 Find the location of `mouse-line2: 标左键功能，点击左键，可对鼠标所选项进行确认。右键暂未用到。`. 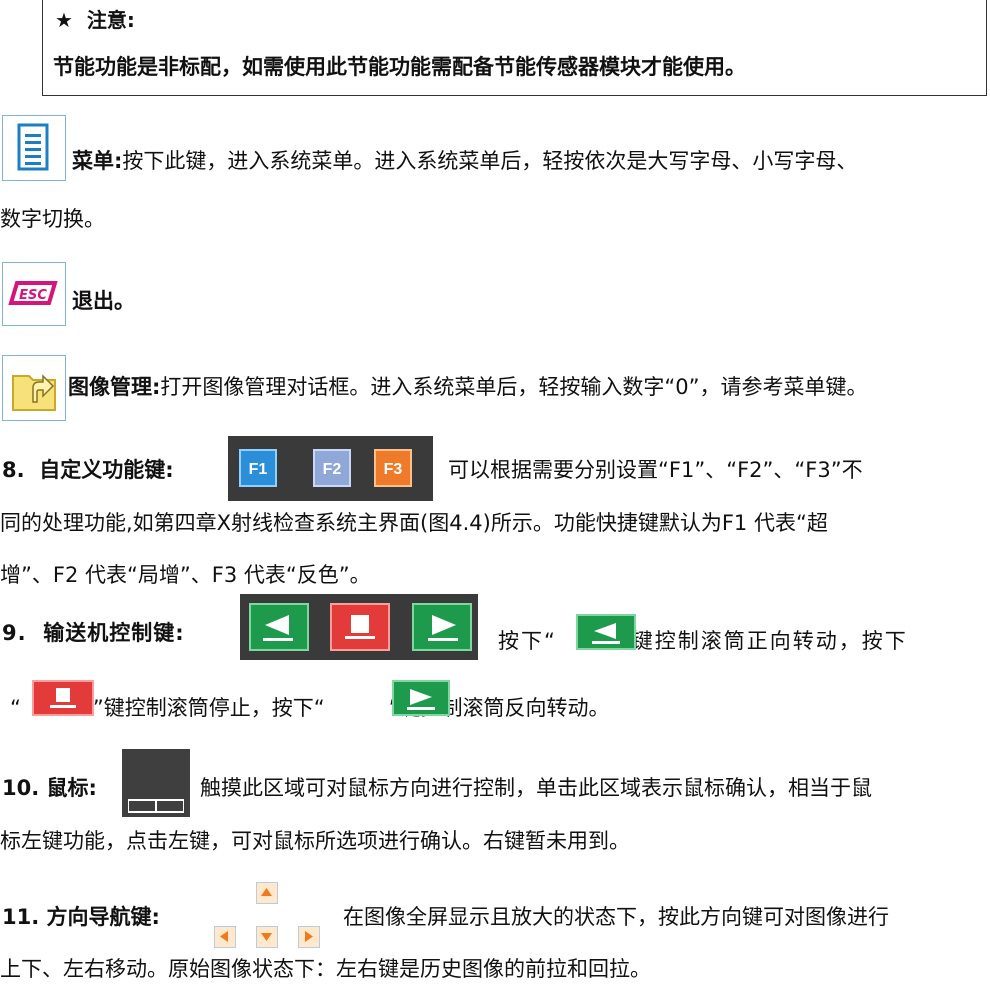

mouse-line2: 标左键功能，点击左键，可对鼠标所选项进行确认。右键暂未用到。 is located at coordinates (315, 841).